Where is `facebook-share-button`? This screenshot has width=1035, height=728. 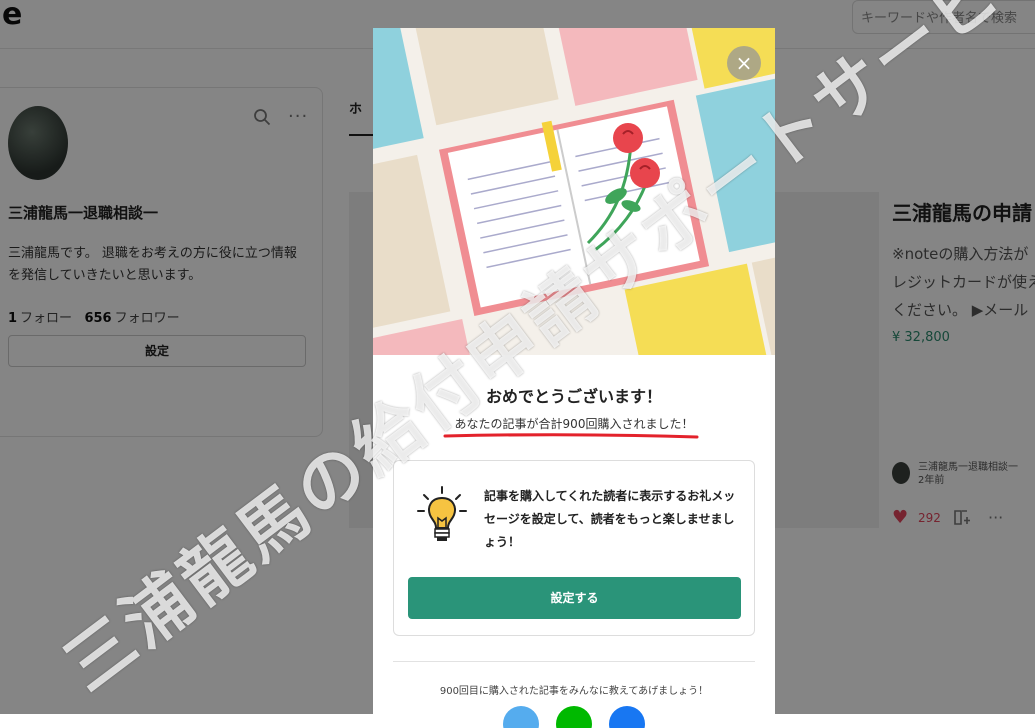 facebook-share-button is located at coordinates (627, 717).